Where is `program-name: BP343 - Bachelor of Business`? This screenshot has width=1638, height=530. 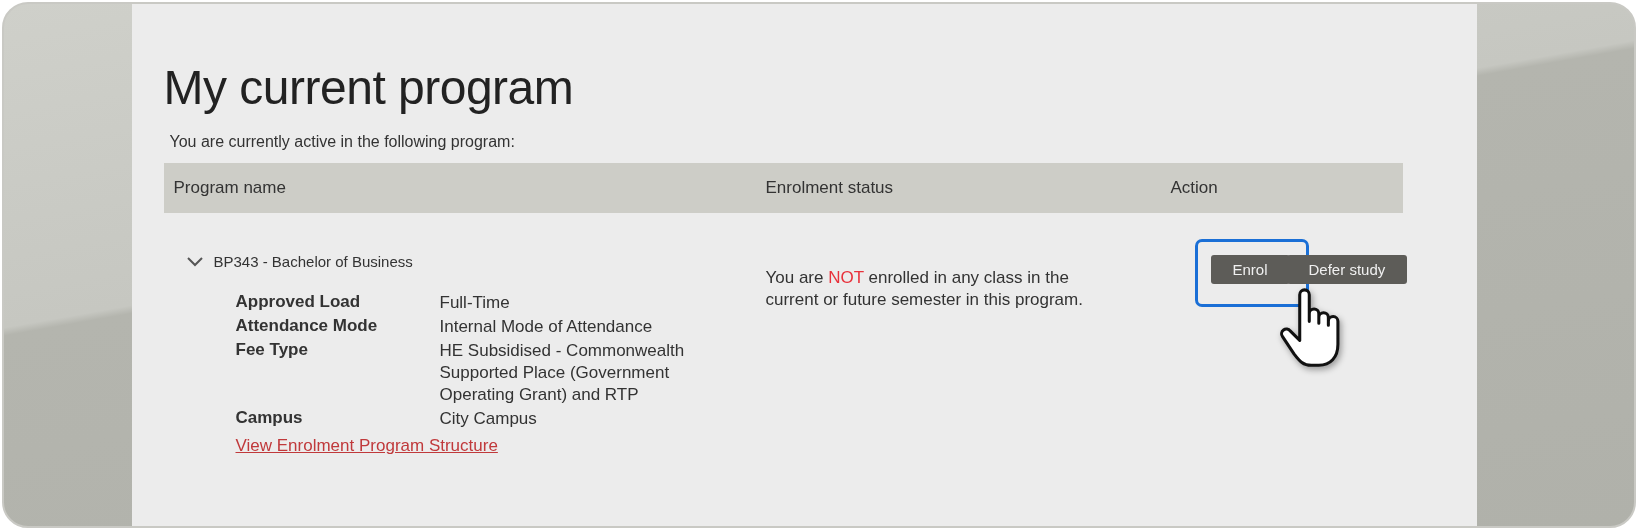 program-name: BP343 - Bachelor of Business is located at coordinates (313, 261).